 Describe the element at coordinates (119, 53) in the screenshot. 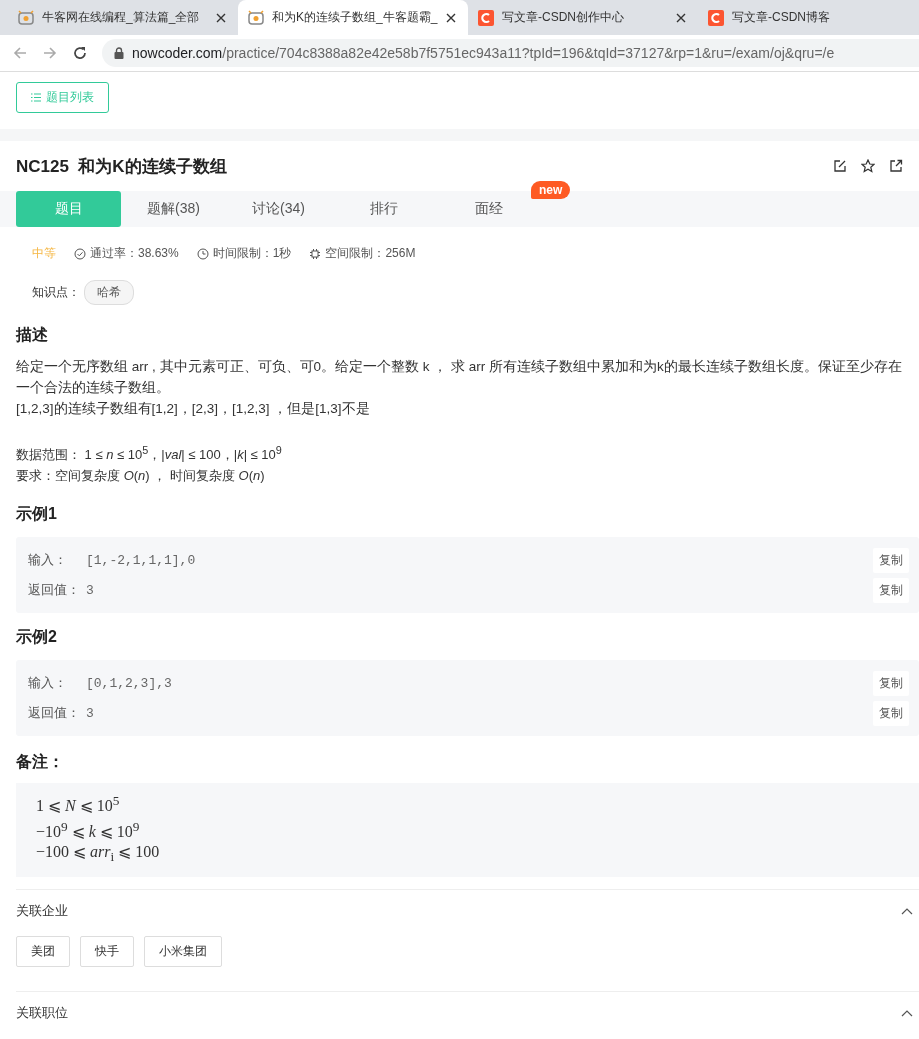

I see `lock-icon` at that location.